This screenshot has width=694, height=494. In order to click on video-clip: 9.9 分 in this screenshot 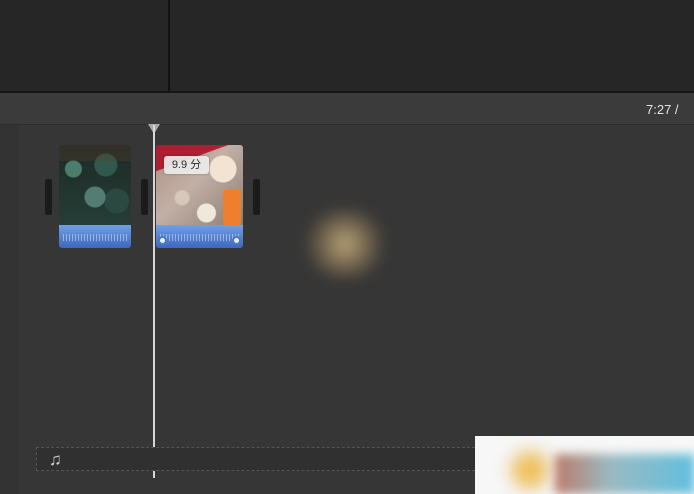, I will do `click(199, 196)`.